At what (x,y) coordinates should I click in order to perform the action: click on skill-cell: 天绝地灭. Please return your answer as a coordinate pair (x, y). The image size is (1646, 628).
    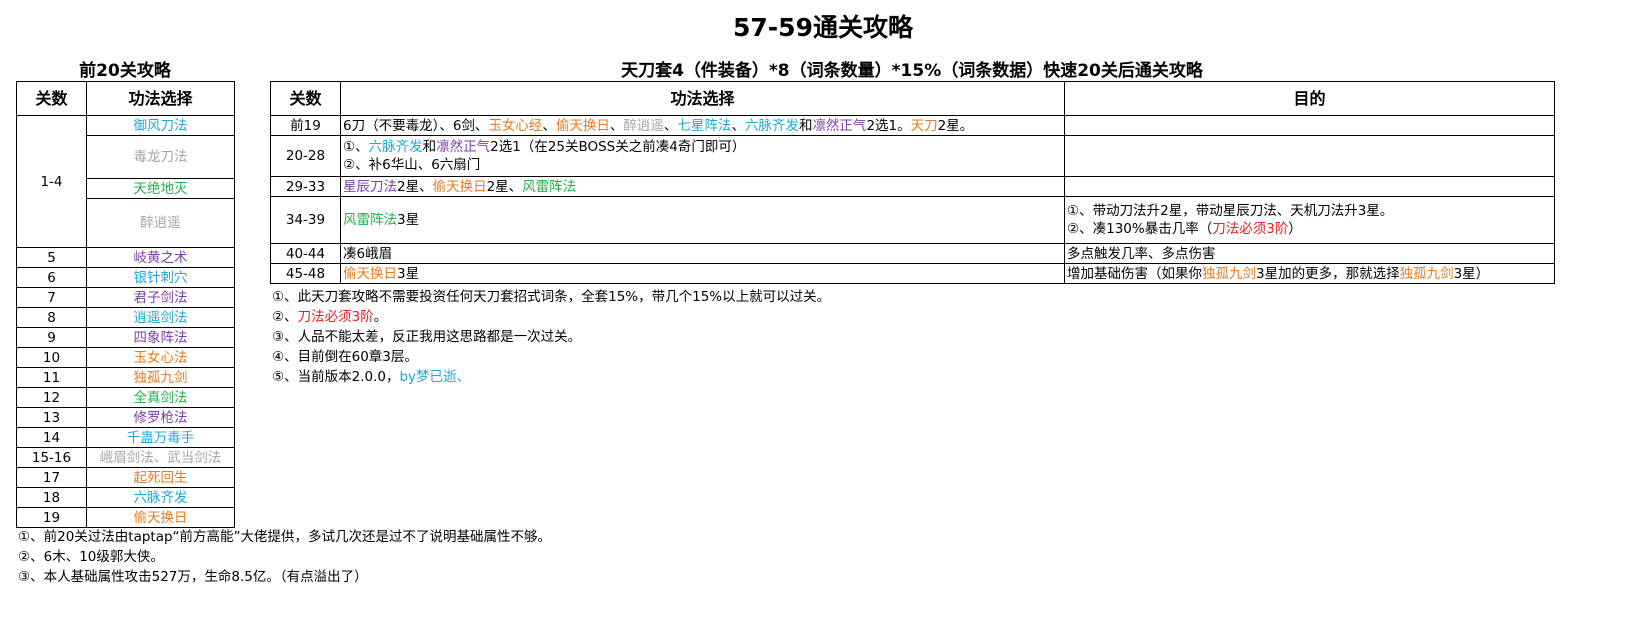
    Looking at the image, I should click on (160, 188).